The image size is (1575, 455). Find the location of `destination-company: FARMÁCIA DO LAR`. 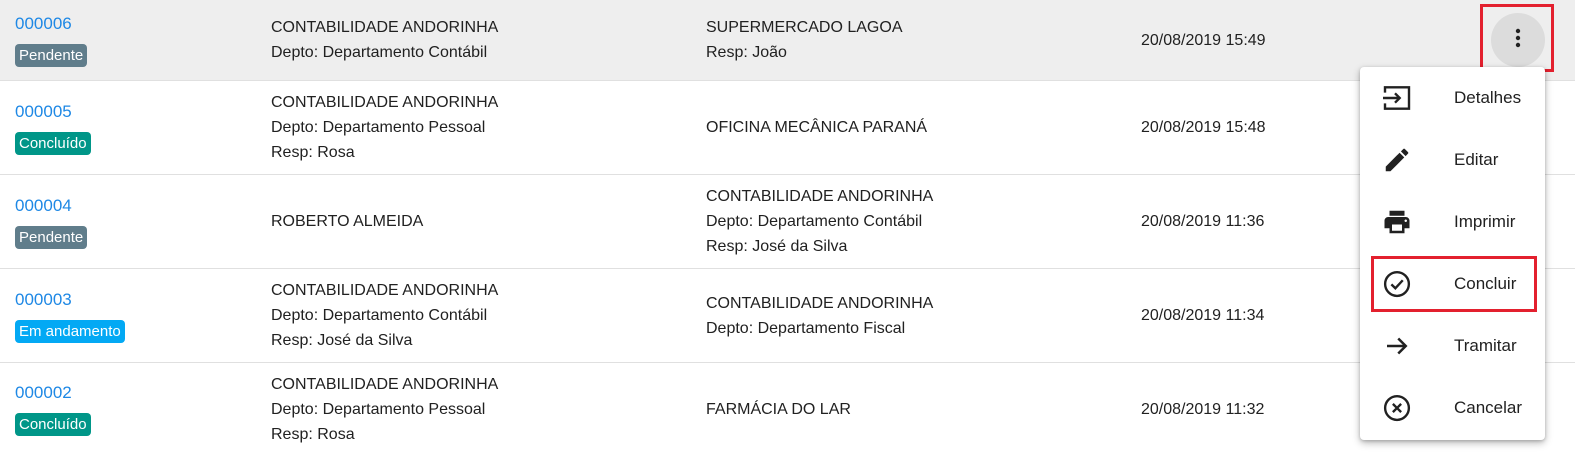

destination-company: FARMÁCIA DO LAR is located at coordinates (778, 409).